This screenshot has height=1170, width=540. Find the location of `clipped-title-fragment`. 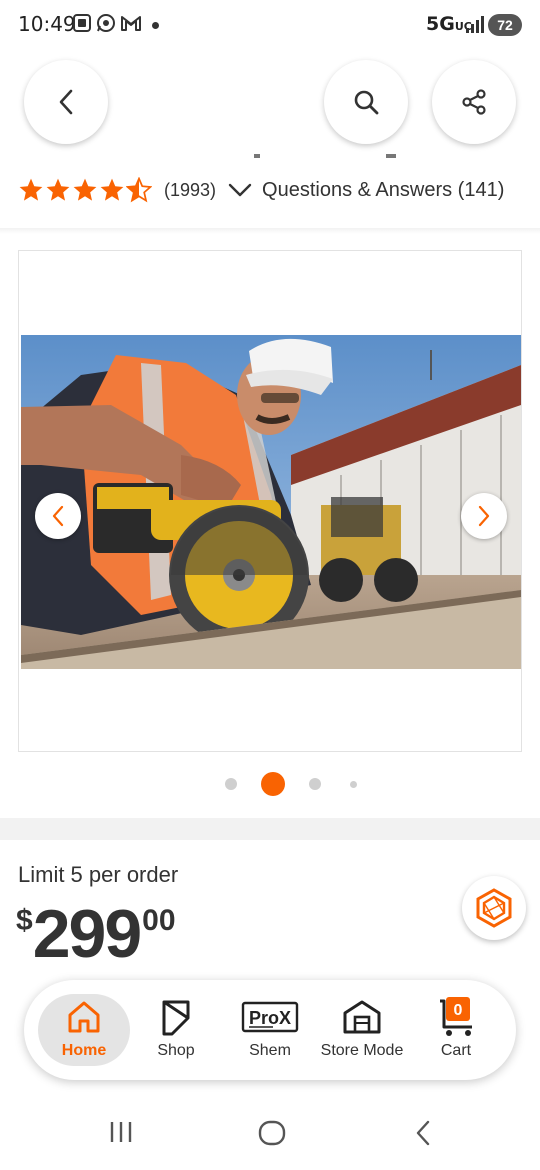

clipped-title-fragment is located at coordinates (329, 155).